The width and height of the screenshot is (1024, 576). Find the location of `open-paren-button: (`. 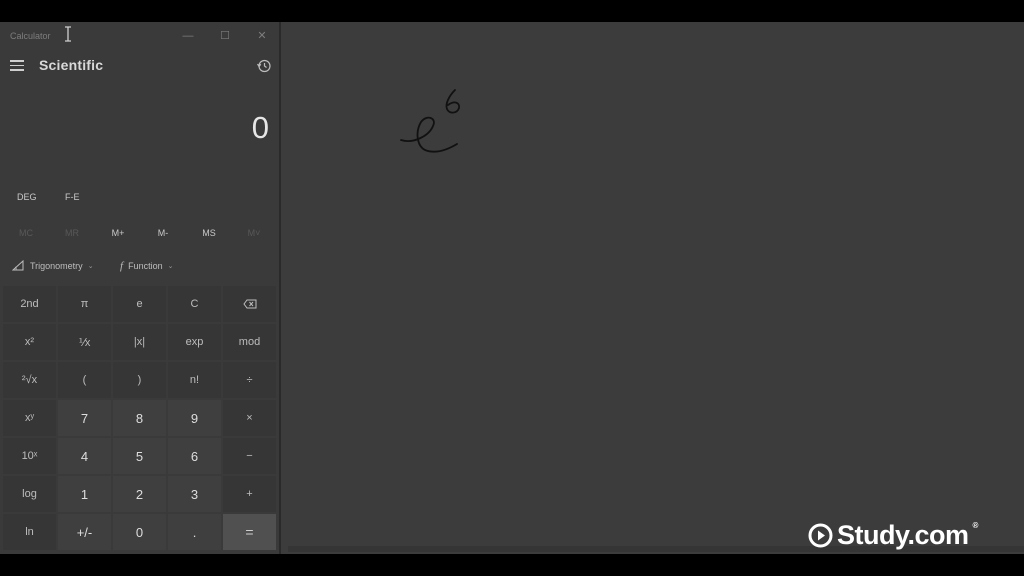

open-paren-button: ( is located at coordinates (84, 380).